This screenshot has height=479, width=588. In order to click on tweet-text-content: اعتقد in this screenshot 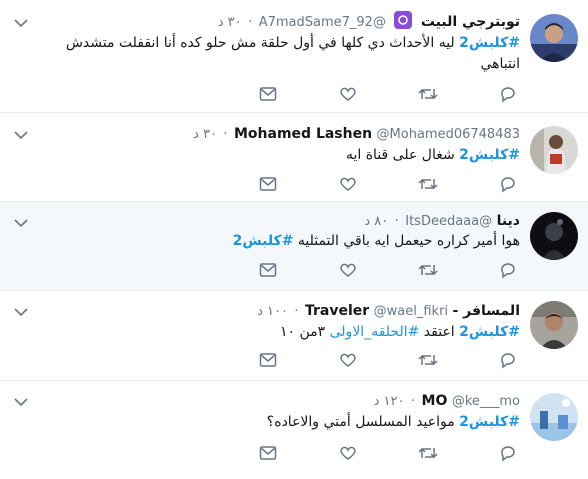, I will do `click(439, 332)`.